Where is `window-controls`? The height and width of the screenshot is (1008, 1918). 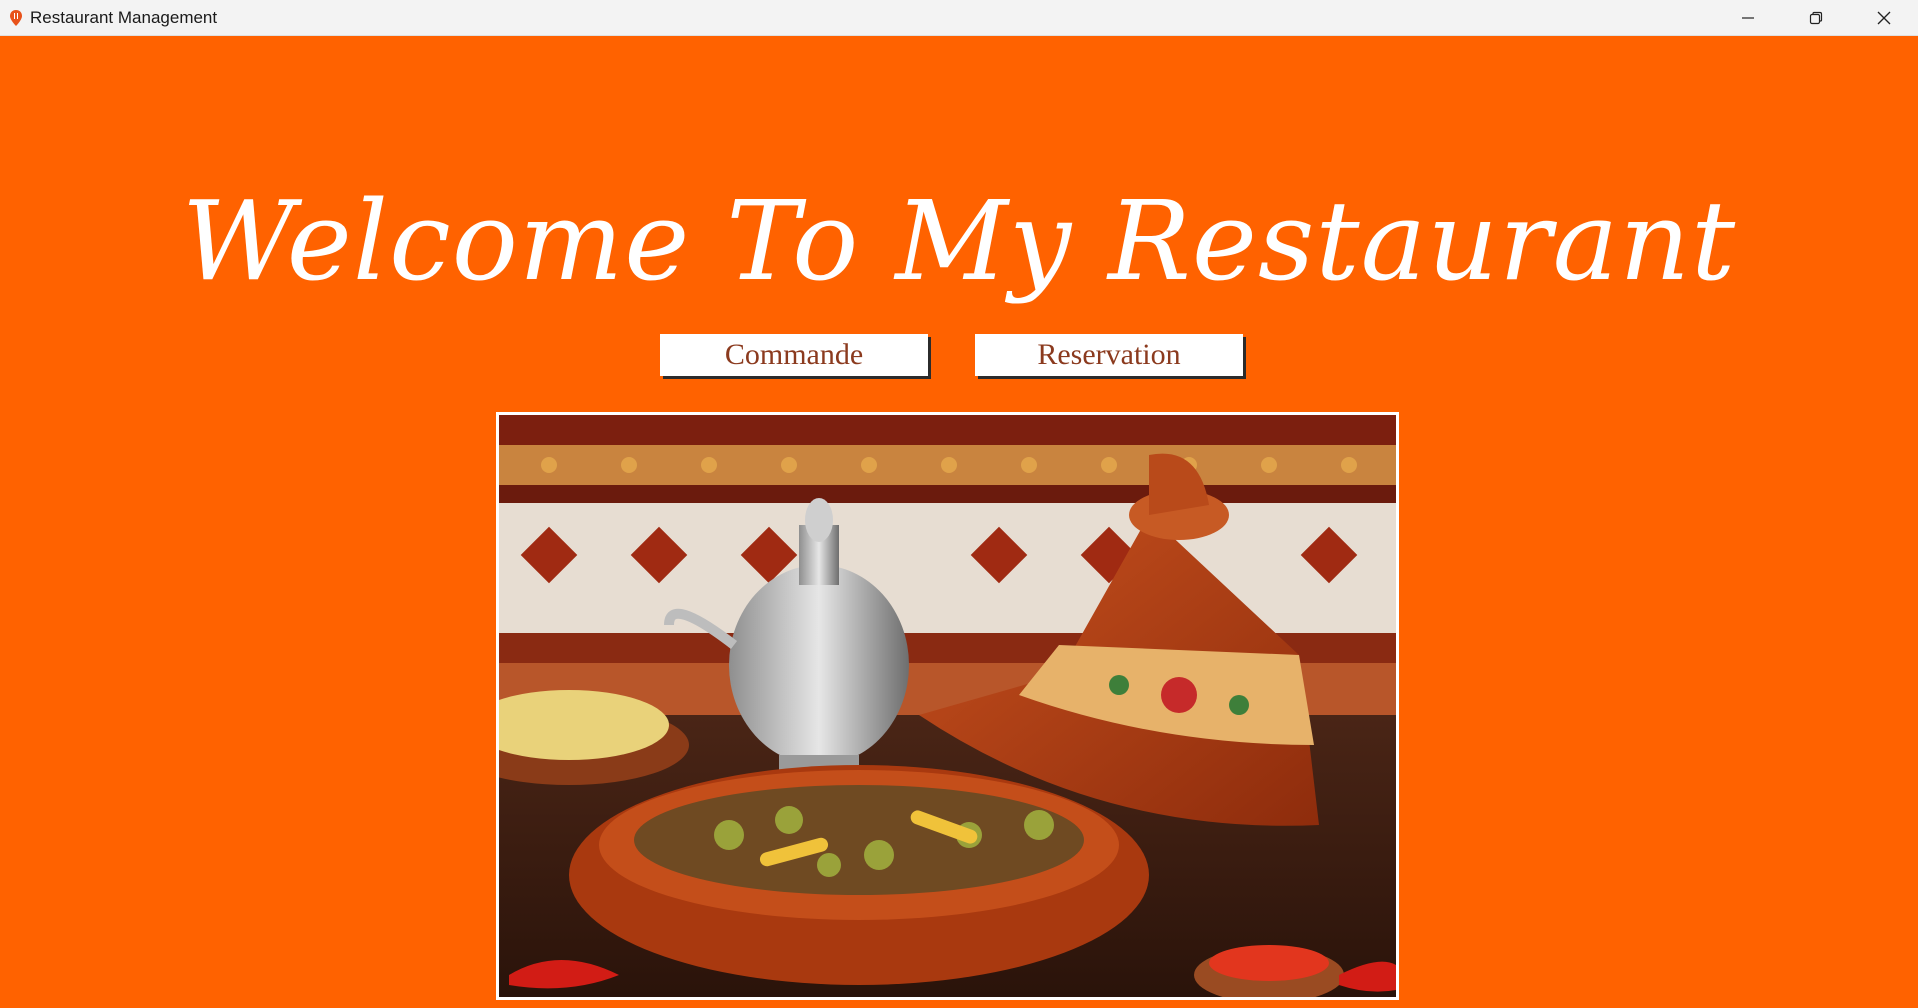 window-controls is located at coordinates (1816, 17).